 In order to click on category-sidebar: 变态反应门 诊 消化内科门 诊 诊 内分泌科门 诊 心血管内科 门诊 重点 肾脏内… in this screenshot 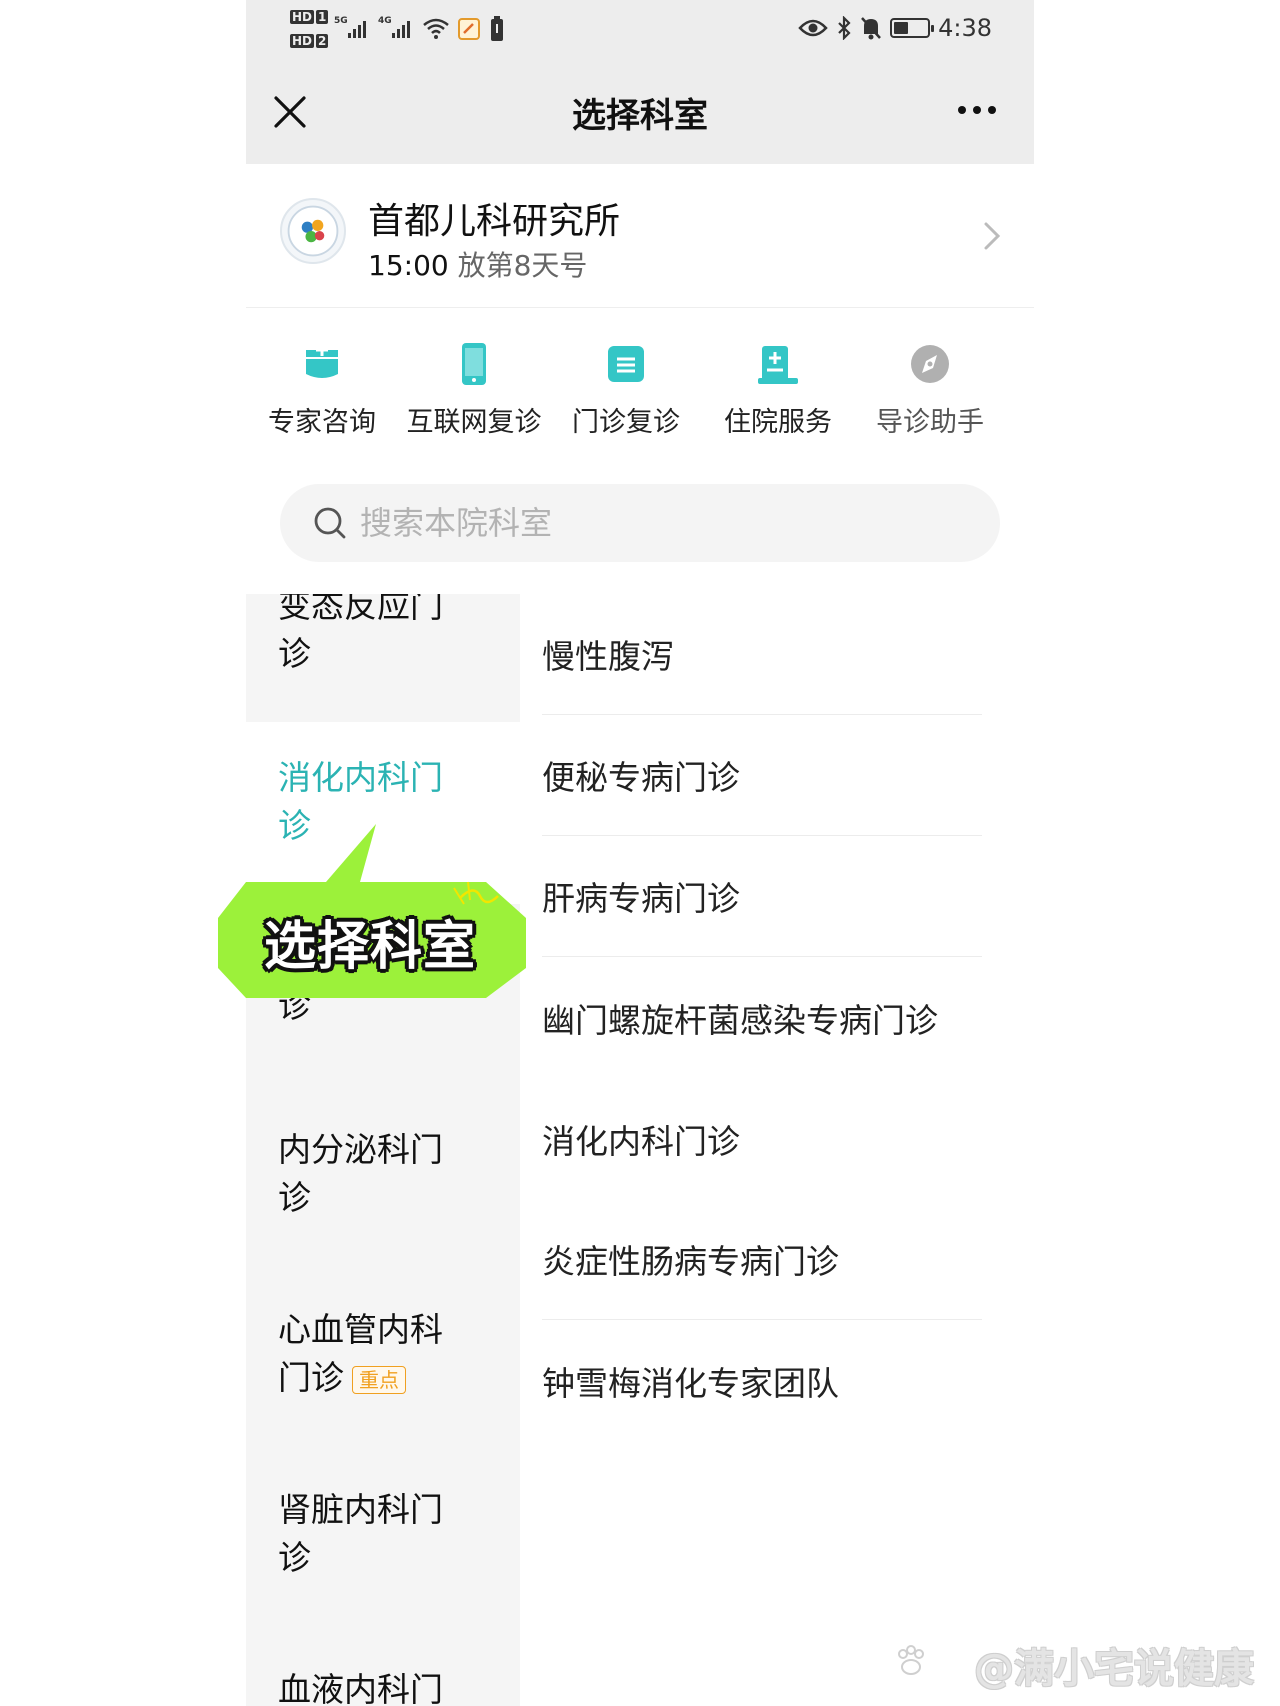, I will do `click(383, 1150)`.